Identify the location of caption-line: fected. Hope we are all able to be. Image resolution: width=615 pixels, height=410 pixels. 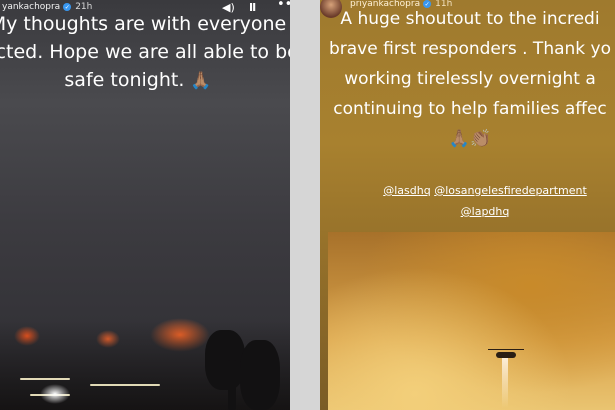
(145, 52).